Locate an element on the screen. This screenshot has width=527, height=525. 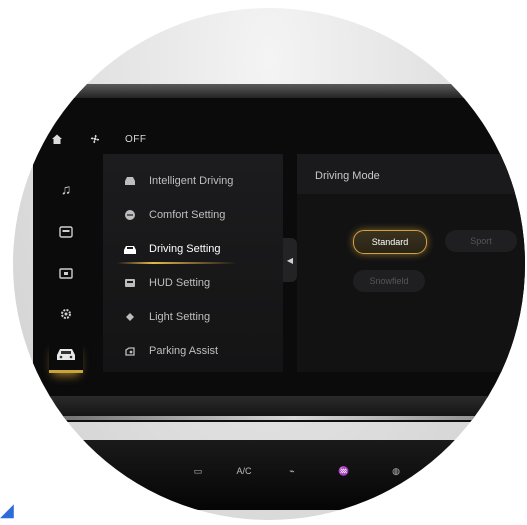
menu-item-label: Intelligent Driving is located at coordinates (191, 181).